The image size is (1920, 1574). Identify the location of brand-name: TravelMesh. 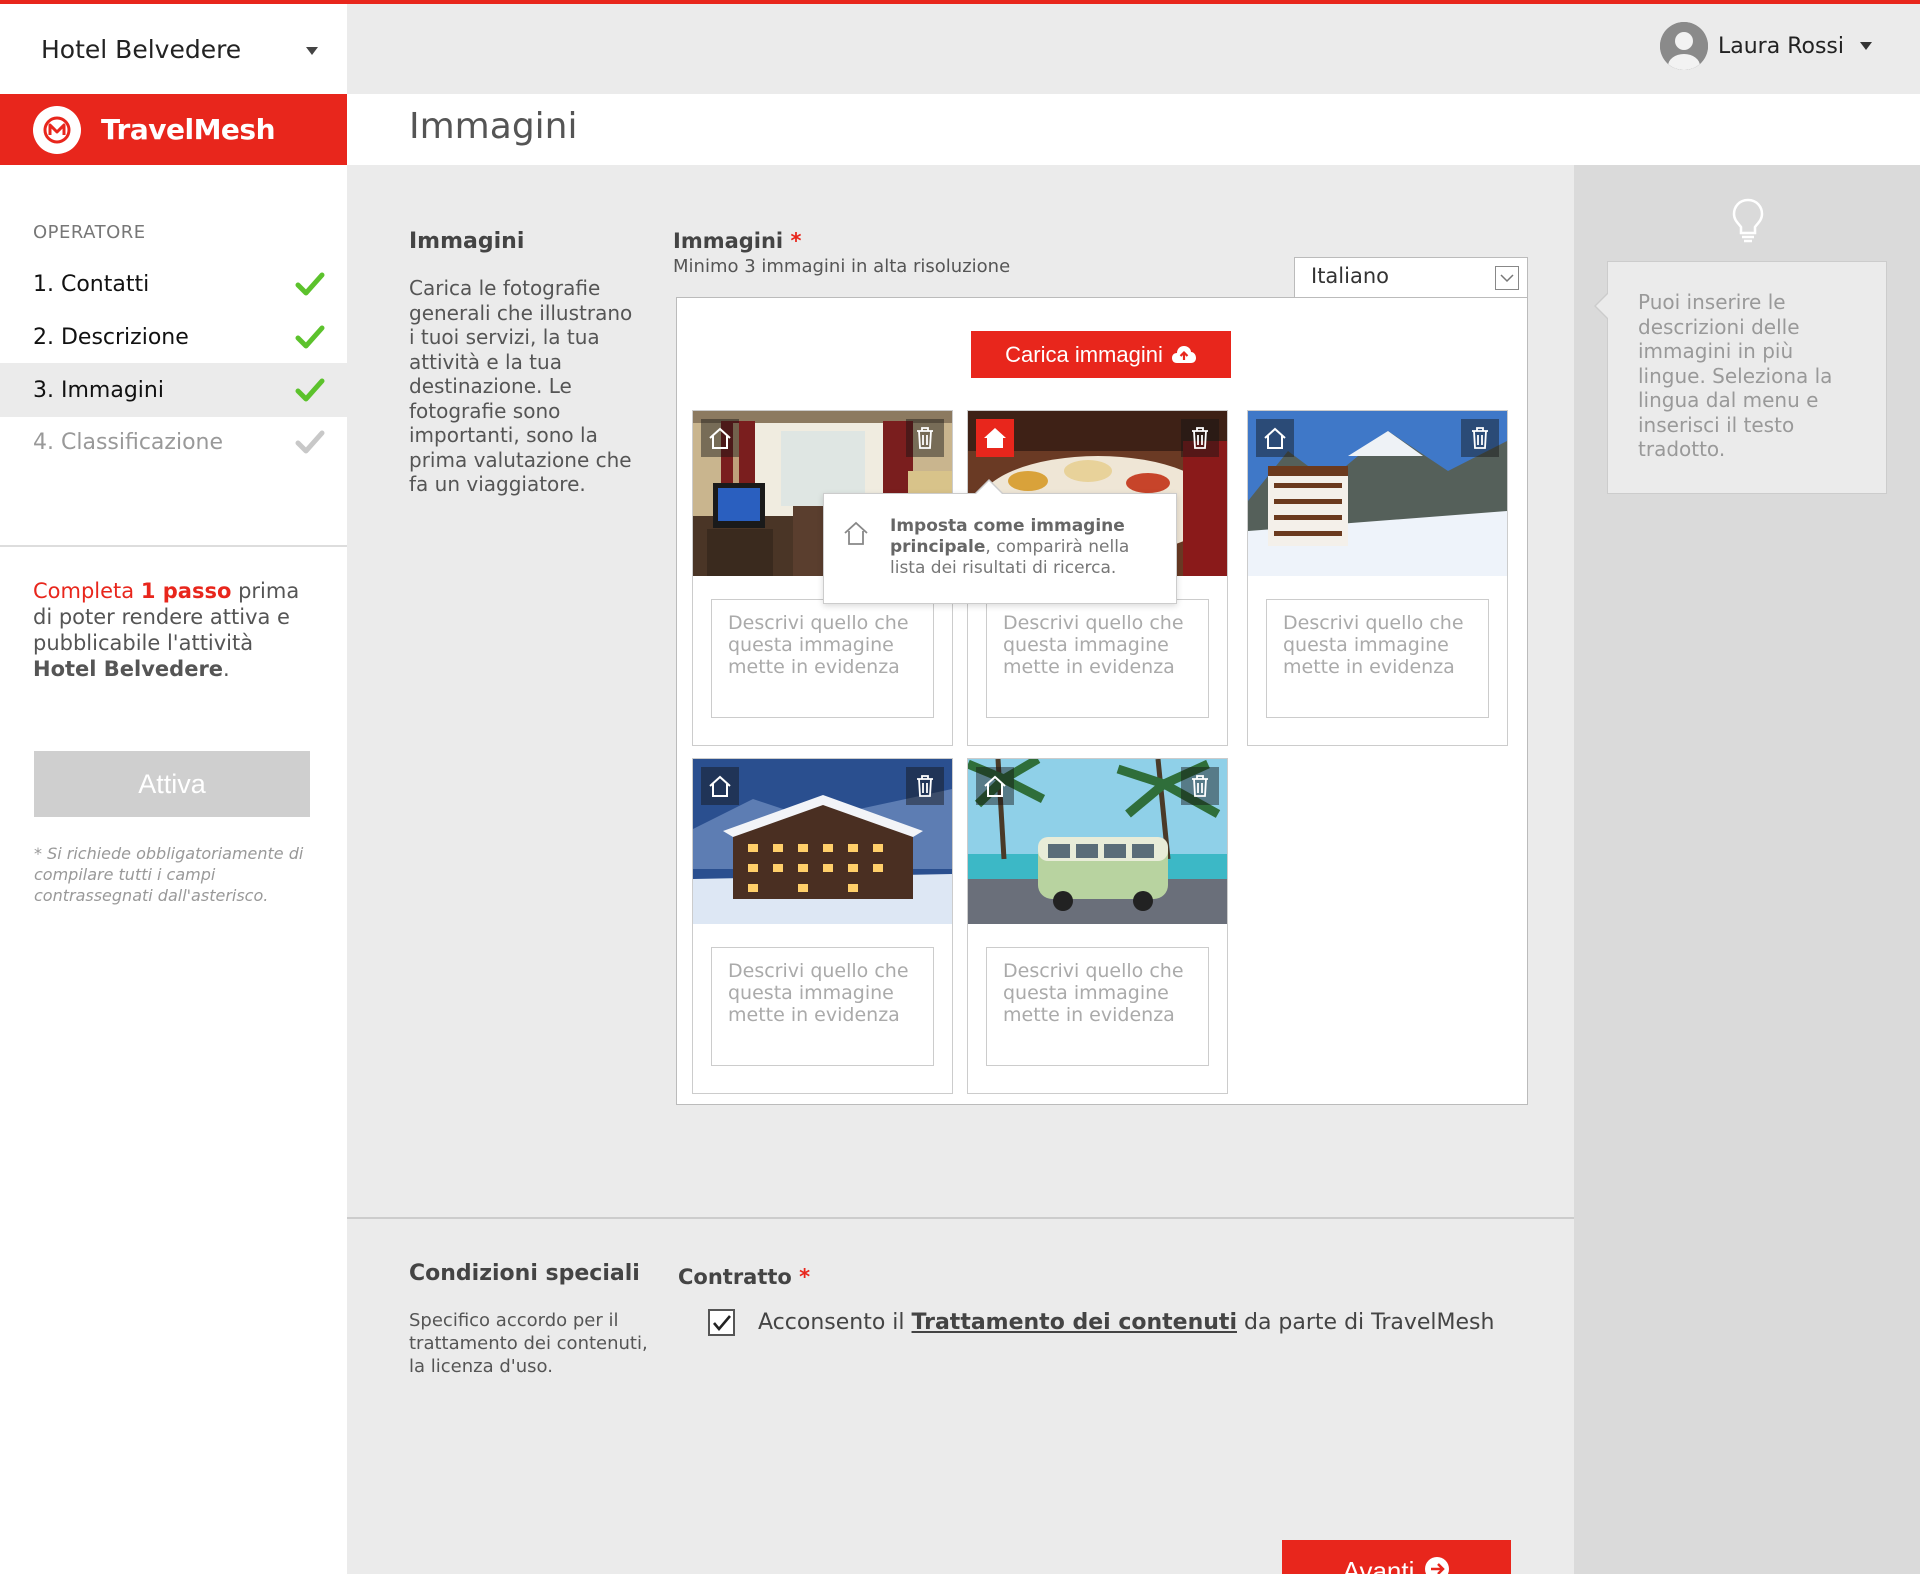
(188, 129).